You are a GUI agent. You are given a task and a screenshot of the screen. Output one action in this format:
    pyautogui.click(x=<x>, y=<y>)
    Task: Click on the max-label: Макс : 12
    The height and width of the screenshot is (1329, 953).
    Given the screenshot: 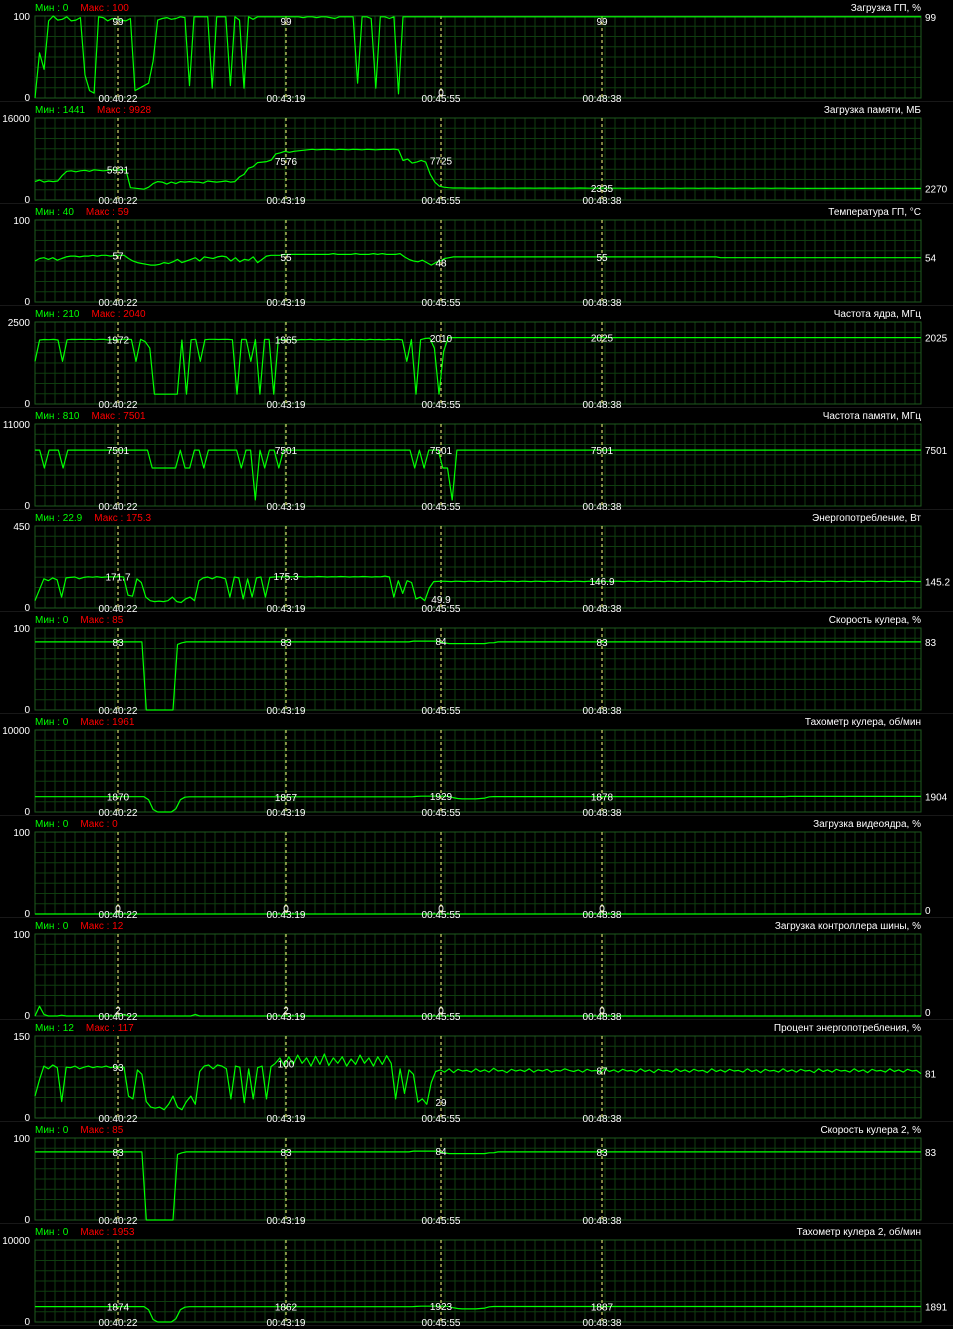 What is the action you would take?
    pyautogui.click(x=101, y=926)
    